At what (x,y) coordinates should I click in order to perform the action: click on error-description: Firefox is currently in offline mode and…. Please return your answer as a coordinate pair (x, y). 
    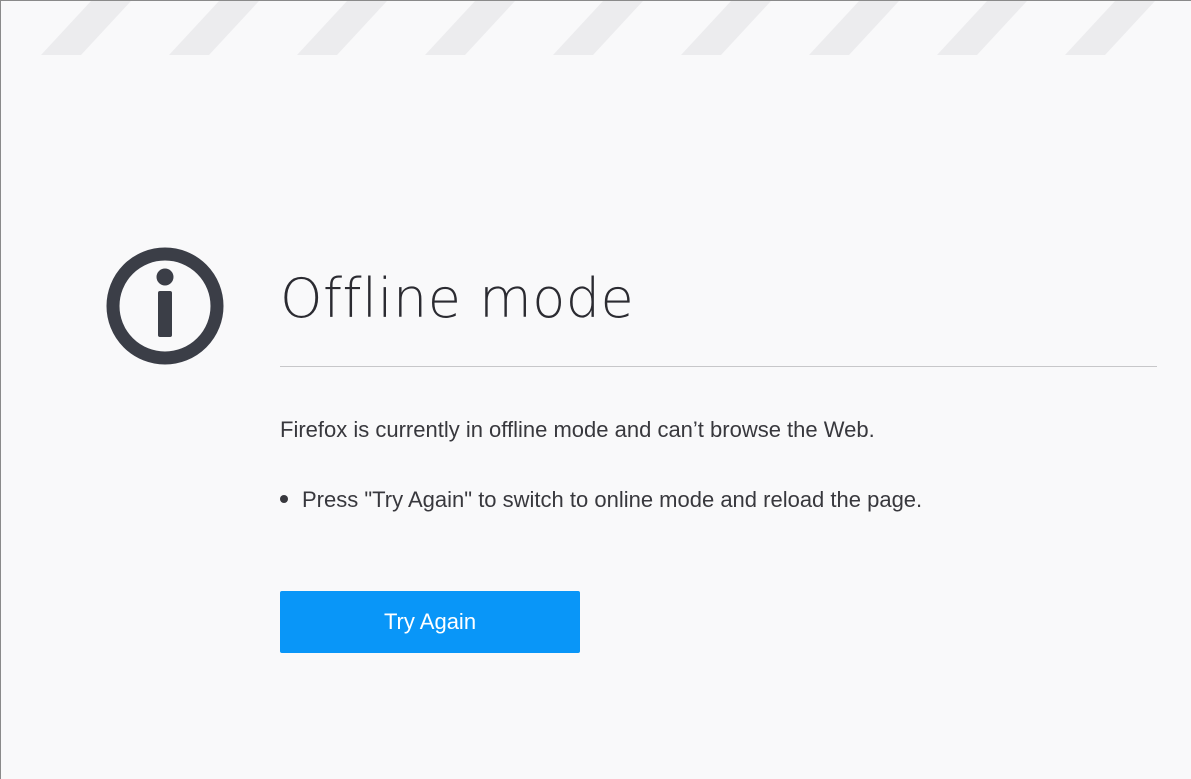
    Looking at the image, I should click on (577, 429).